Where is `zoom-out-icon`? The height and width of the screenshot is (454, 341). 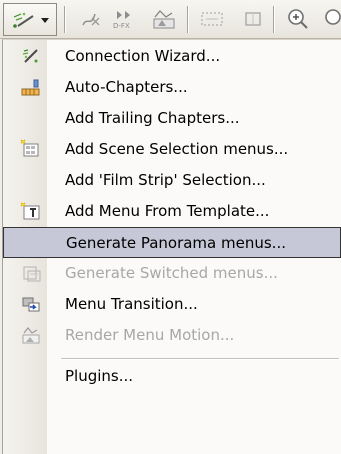
zoom-out-icon is located at coordinates (330, 19).